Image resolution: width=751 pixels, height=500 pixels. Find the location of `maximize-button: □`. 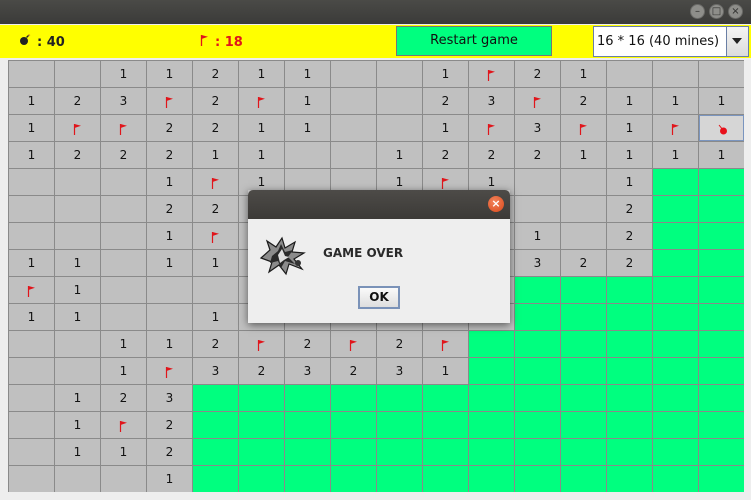

maximize-button: □ is located at coordinates (716, 11).